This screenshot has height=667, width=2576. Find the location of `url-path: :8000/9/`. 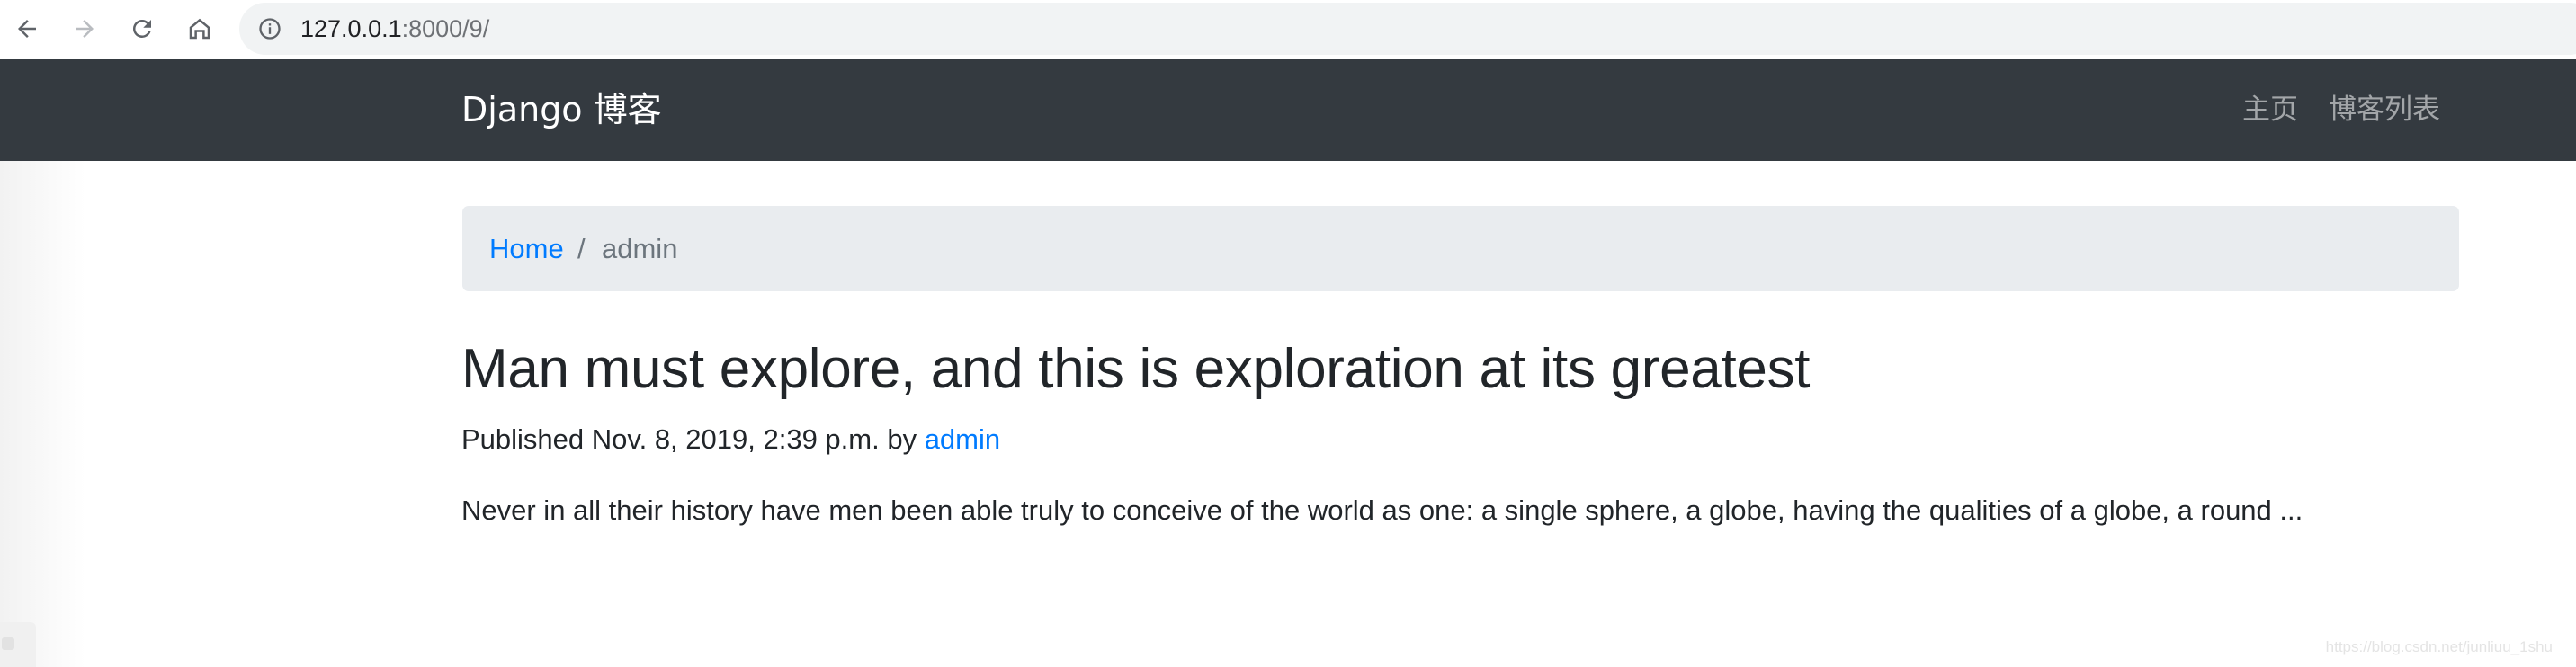

url-path: :8000/9/ is located at coordinates (445, 29).